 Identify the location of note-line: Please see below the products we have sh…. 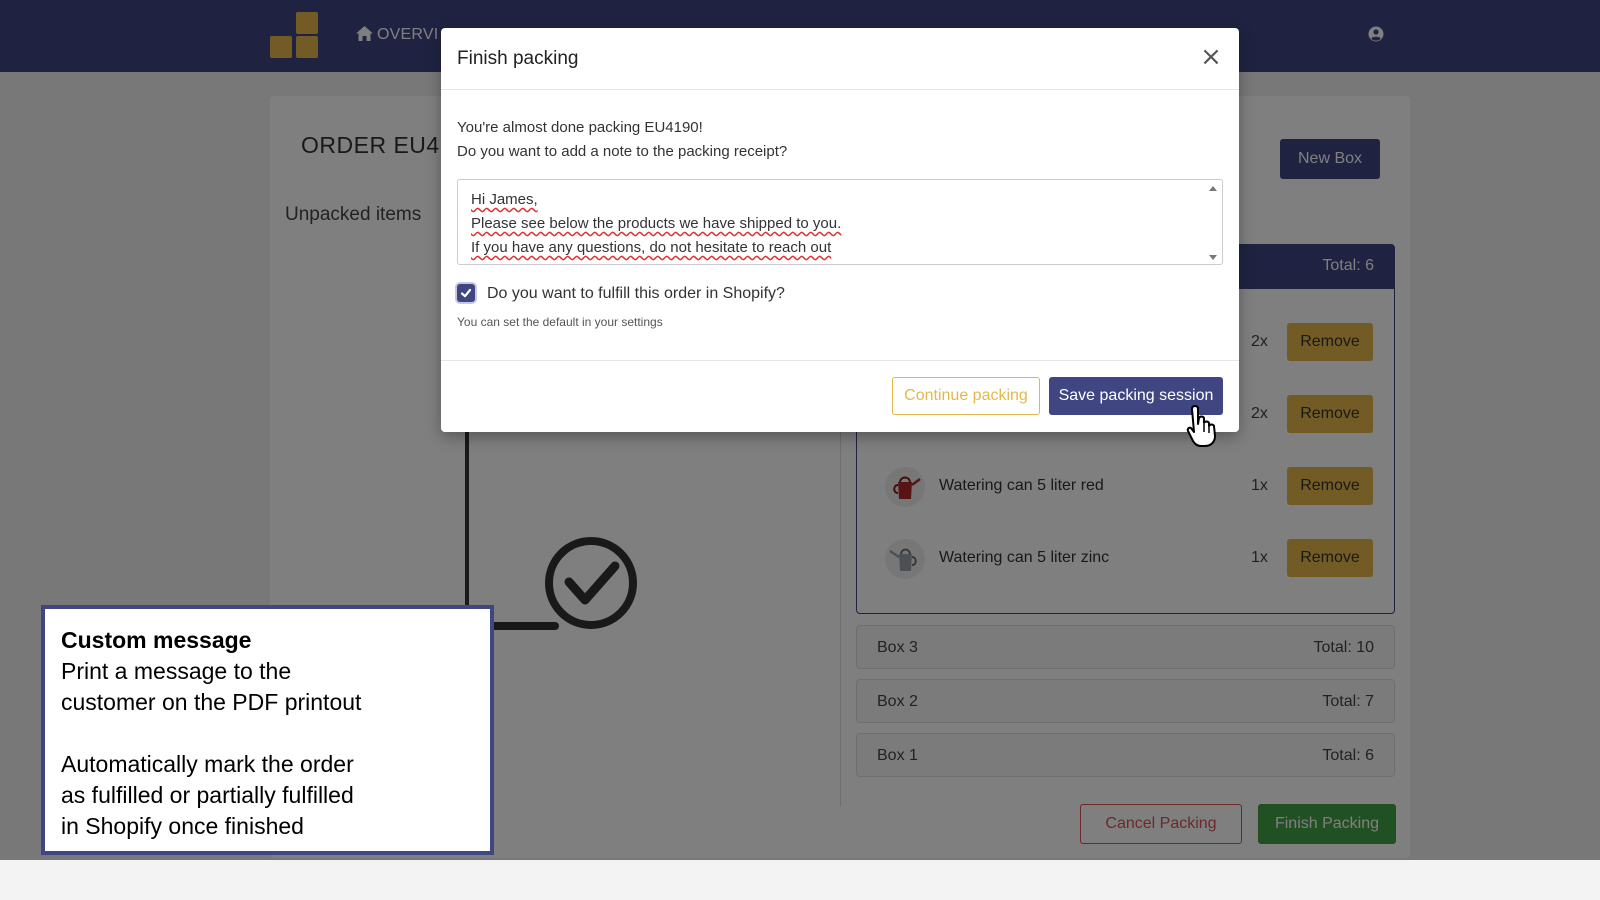
(656, 223).